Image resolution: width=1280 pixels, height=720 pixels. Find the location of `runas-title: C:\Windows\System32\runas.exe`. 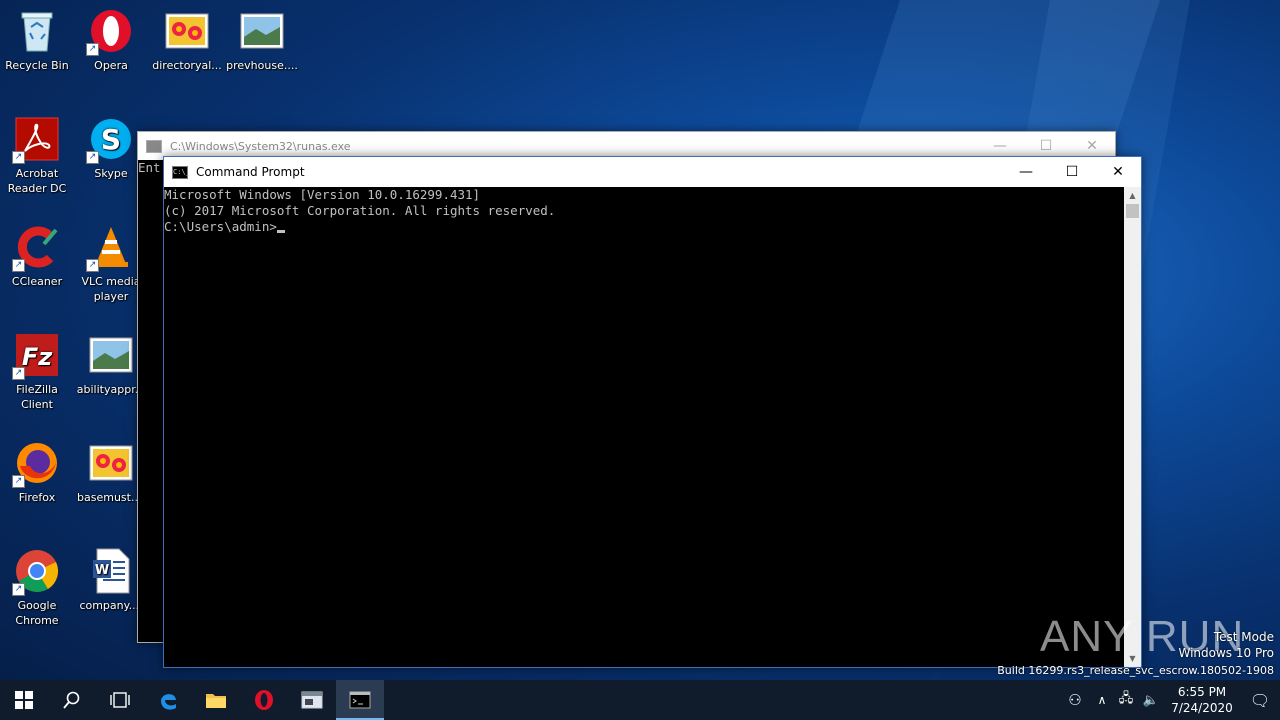

runas-title: C:\Windows\System32\runas.exe is located at coordinates (260, 146).